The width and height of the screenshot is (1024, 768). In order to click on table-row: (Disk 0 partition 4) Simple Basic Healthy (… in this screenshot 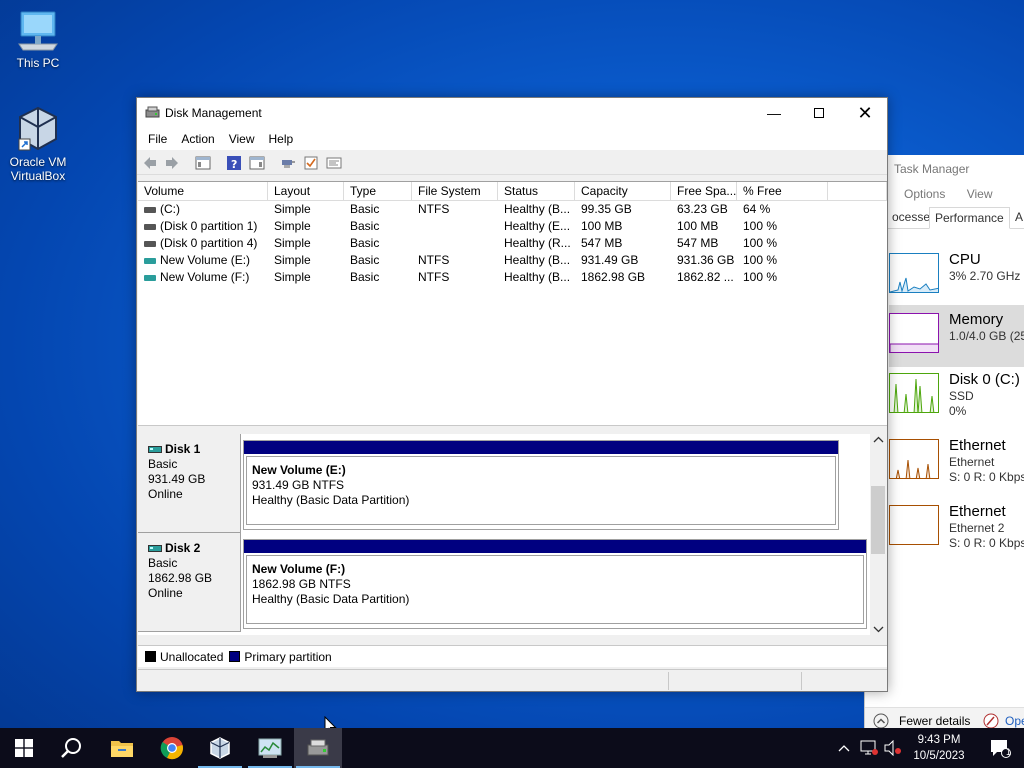, I will do `click(512, 243)`.